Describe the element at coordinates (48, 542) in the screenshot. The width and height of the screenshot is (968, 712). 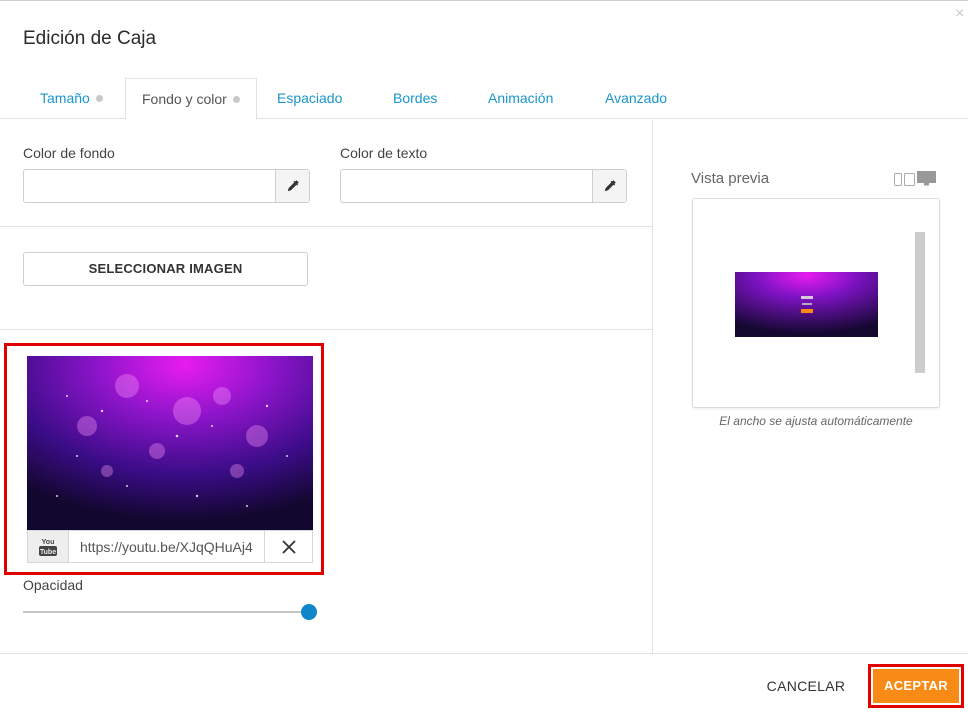
I see `svg-text: You` at that location.